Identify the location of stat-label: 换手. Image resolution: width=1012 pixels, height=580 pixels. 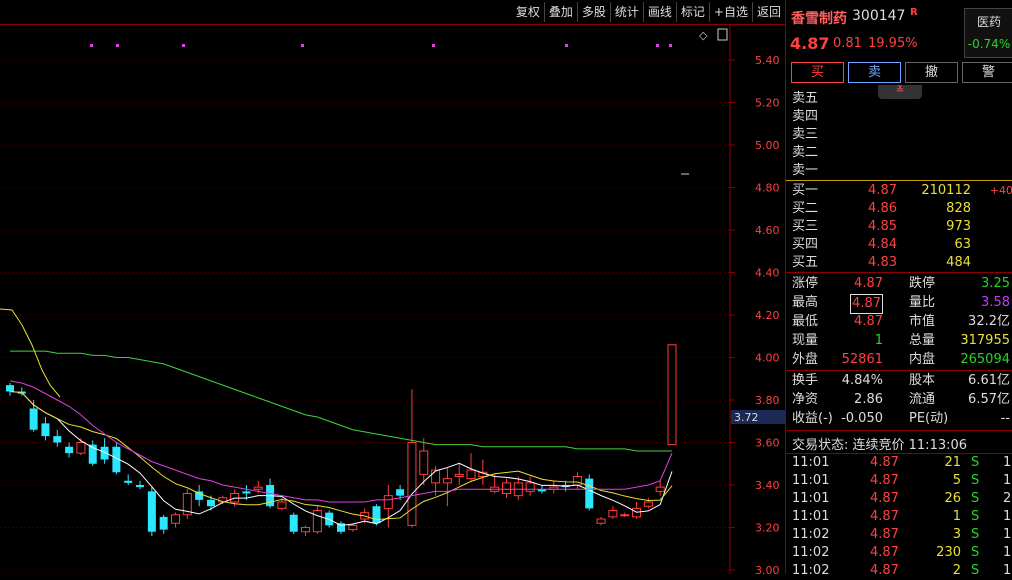
(805, 380).